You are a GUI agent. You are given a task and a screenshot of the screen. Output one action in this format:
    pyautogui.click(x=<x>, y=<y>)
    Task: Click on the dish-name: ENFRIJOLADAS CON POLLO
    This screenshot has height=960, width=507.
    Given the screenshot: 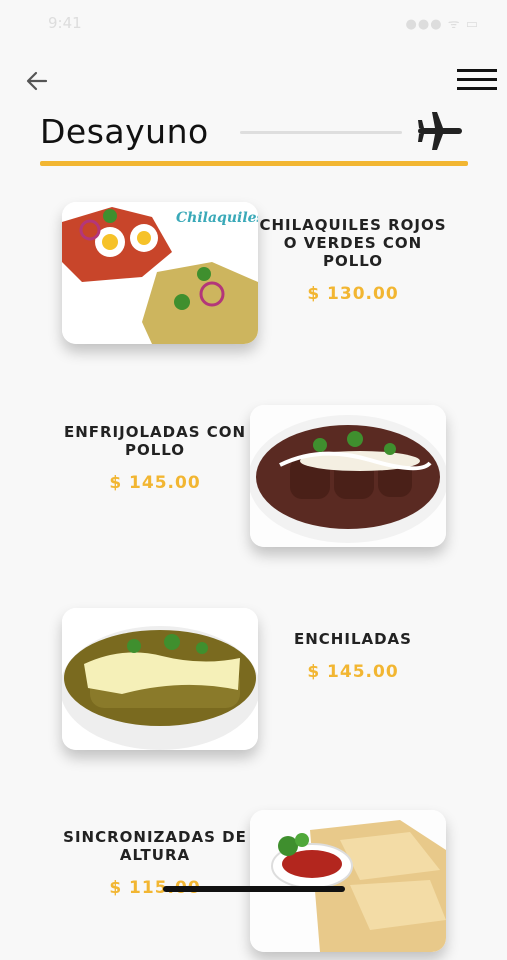 What is the action you would take?
    pyautogui.click(x=155, y=441)
    